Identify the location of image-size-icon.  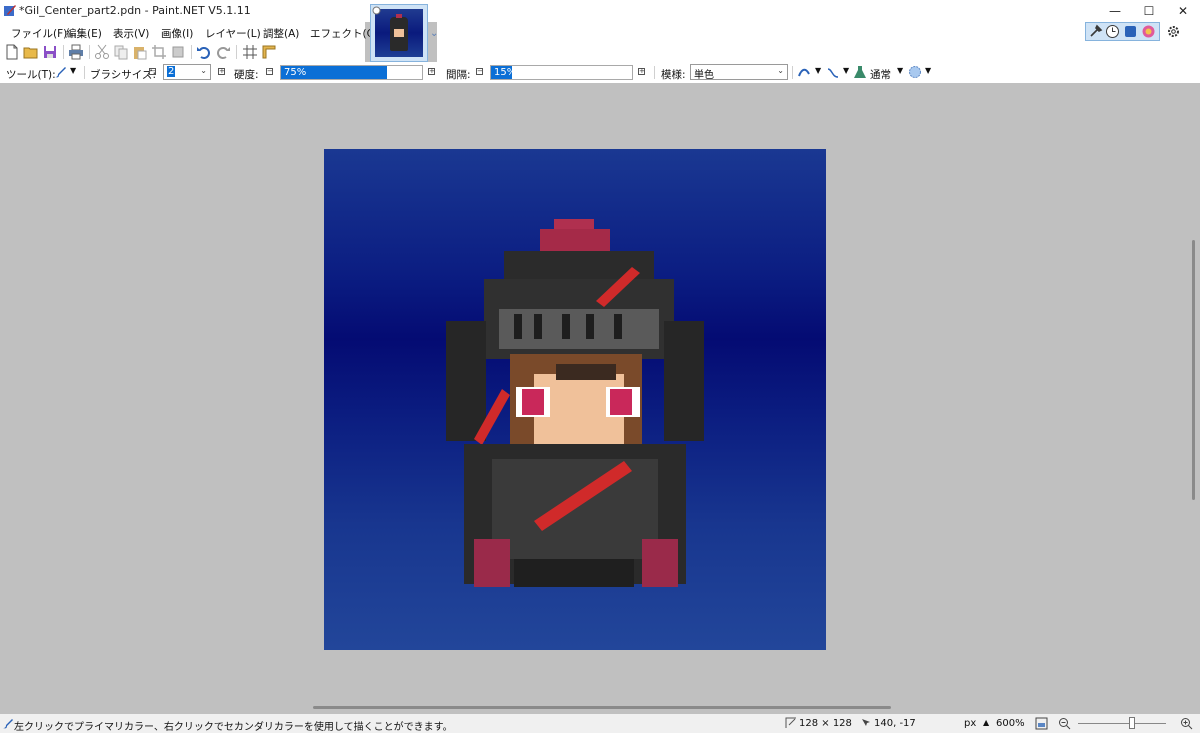
(790, 722).